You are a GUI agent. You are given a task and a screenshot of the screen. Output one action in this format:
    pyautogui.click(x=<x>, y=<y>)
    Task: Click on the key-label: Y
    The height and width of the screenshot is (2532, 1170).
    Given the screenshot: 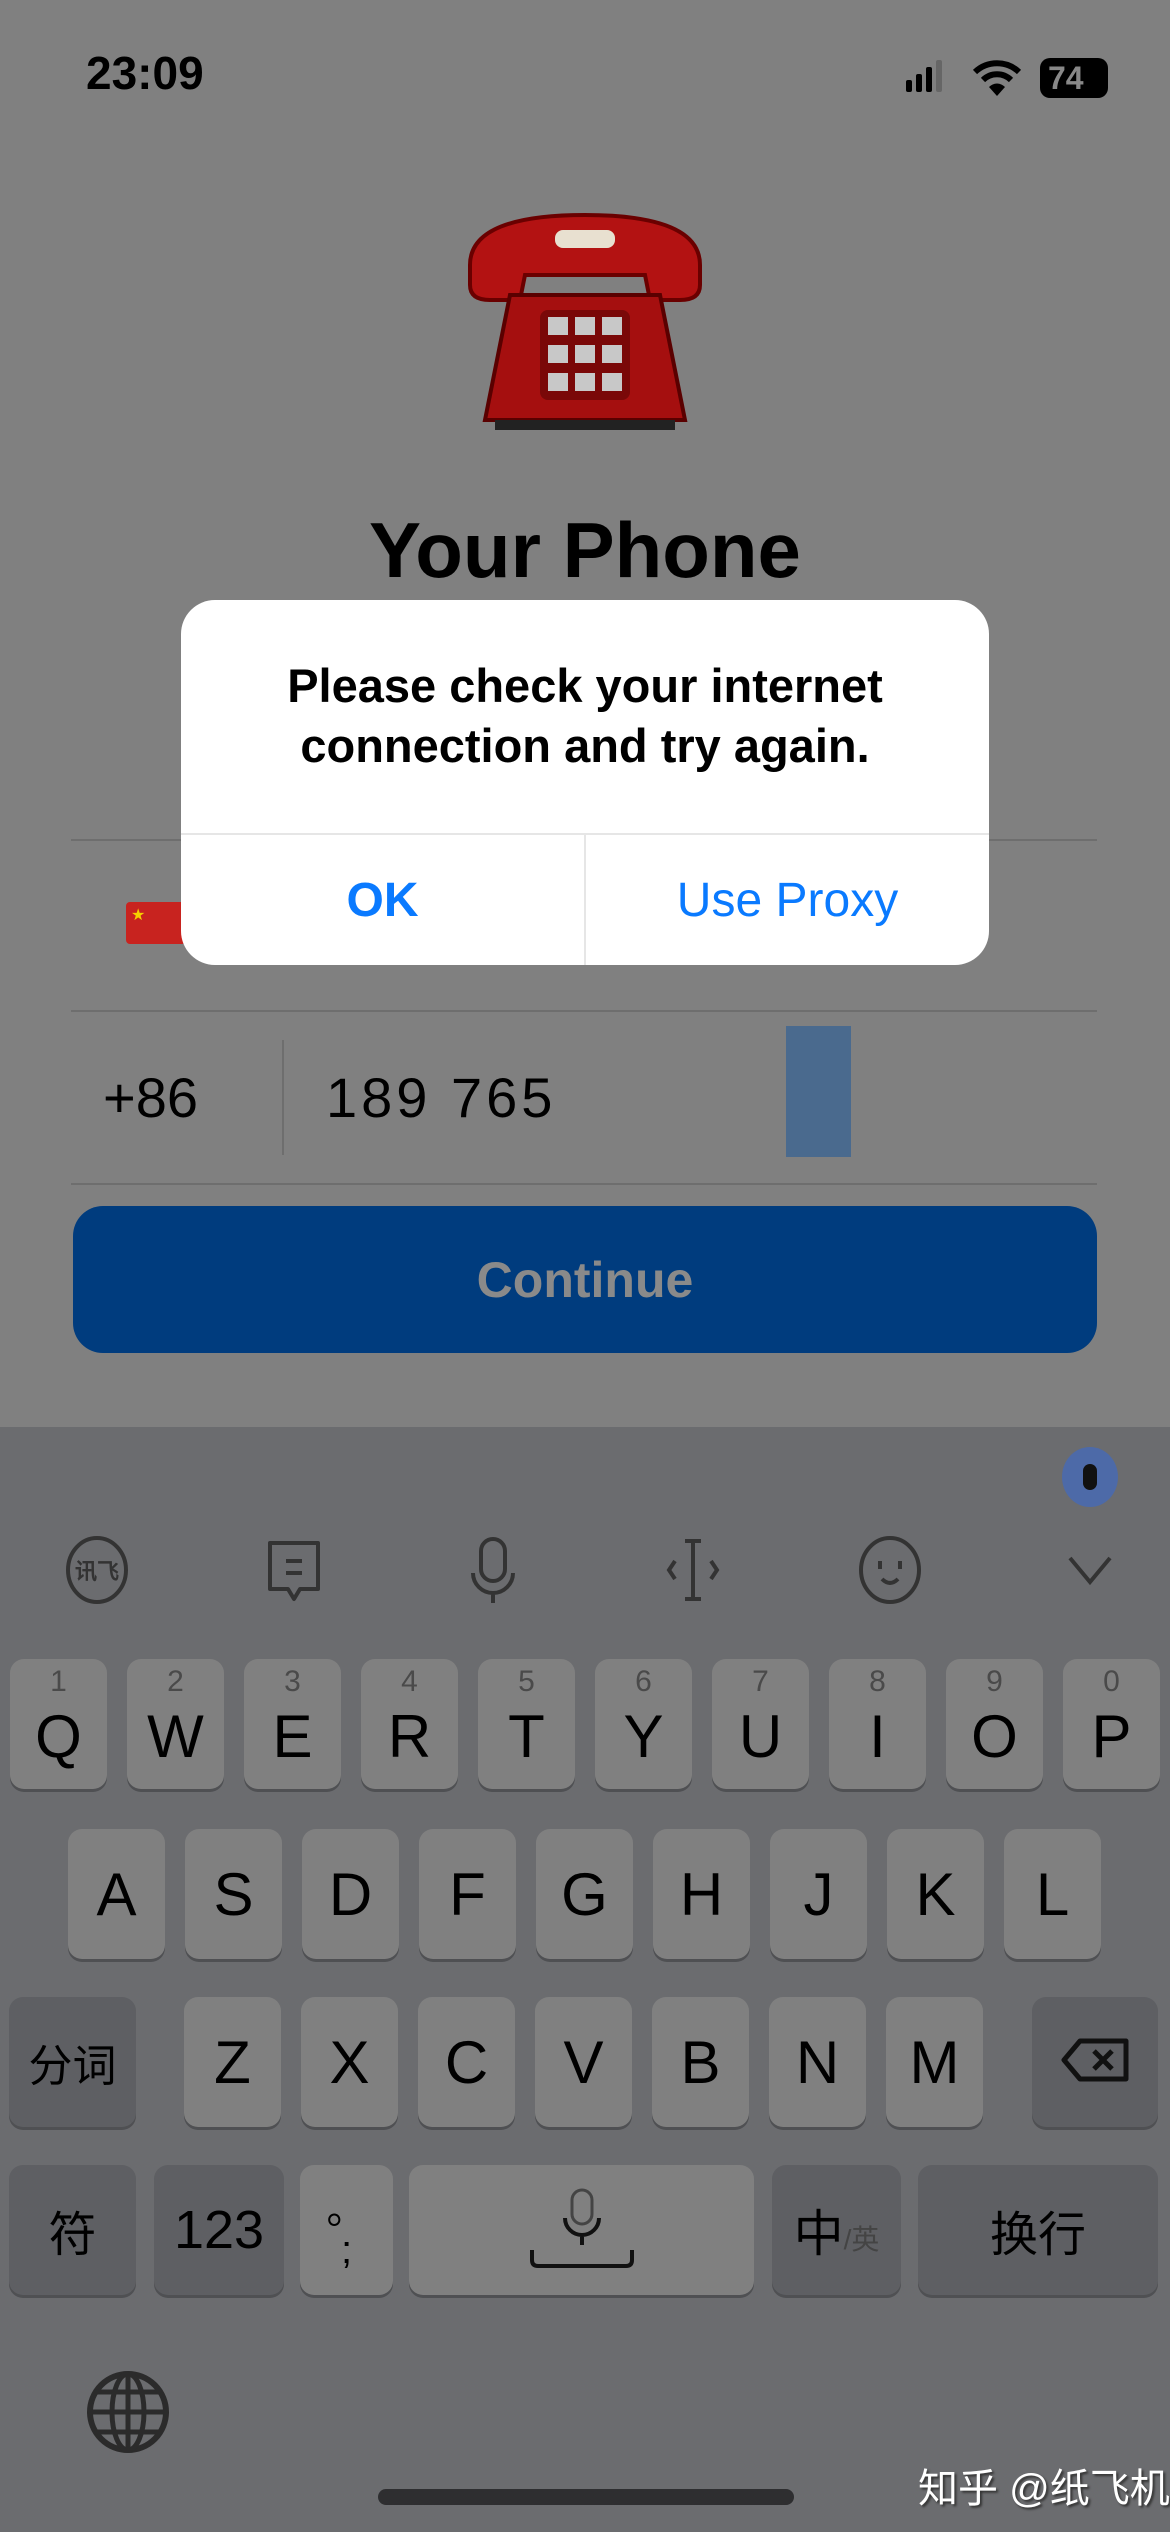 What is the action you would take?
    pyautogui.click(x=643, y=1736)
    